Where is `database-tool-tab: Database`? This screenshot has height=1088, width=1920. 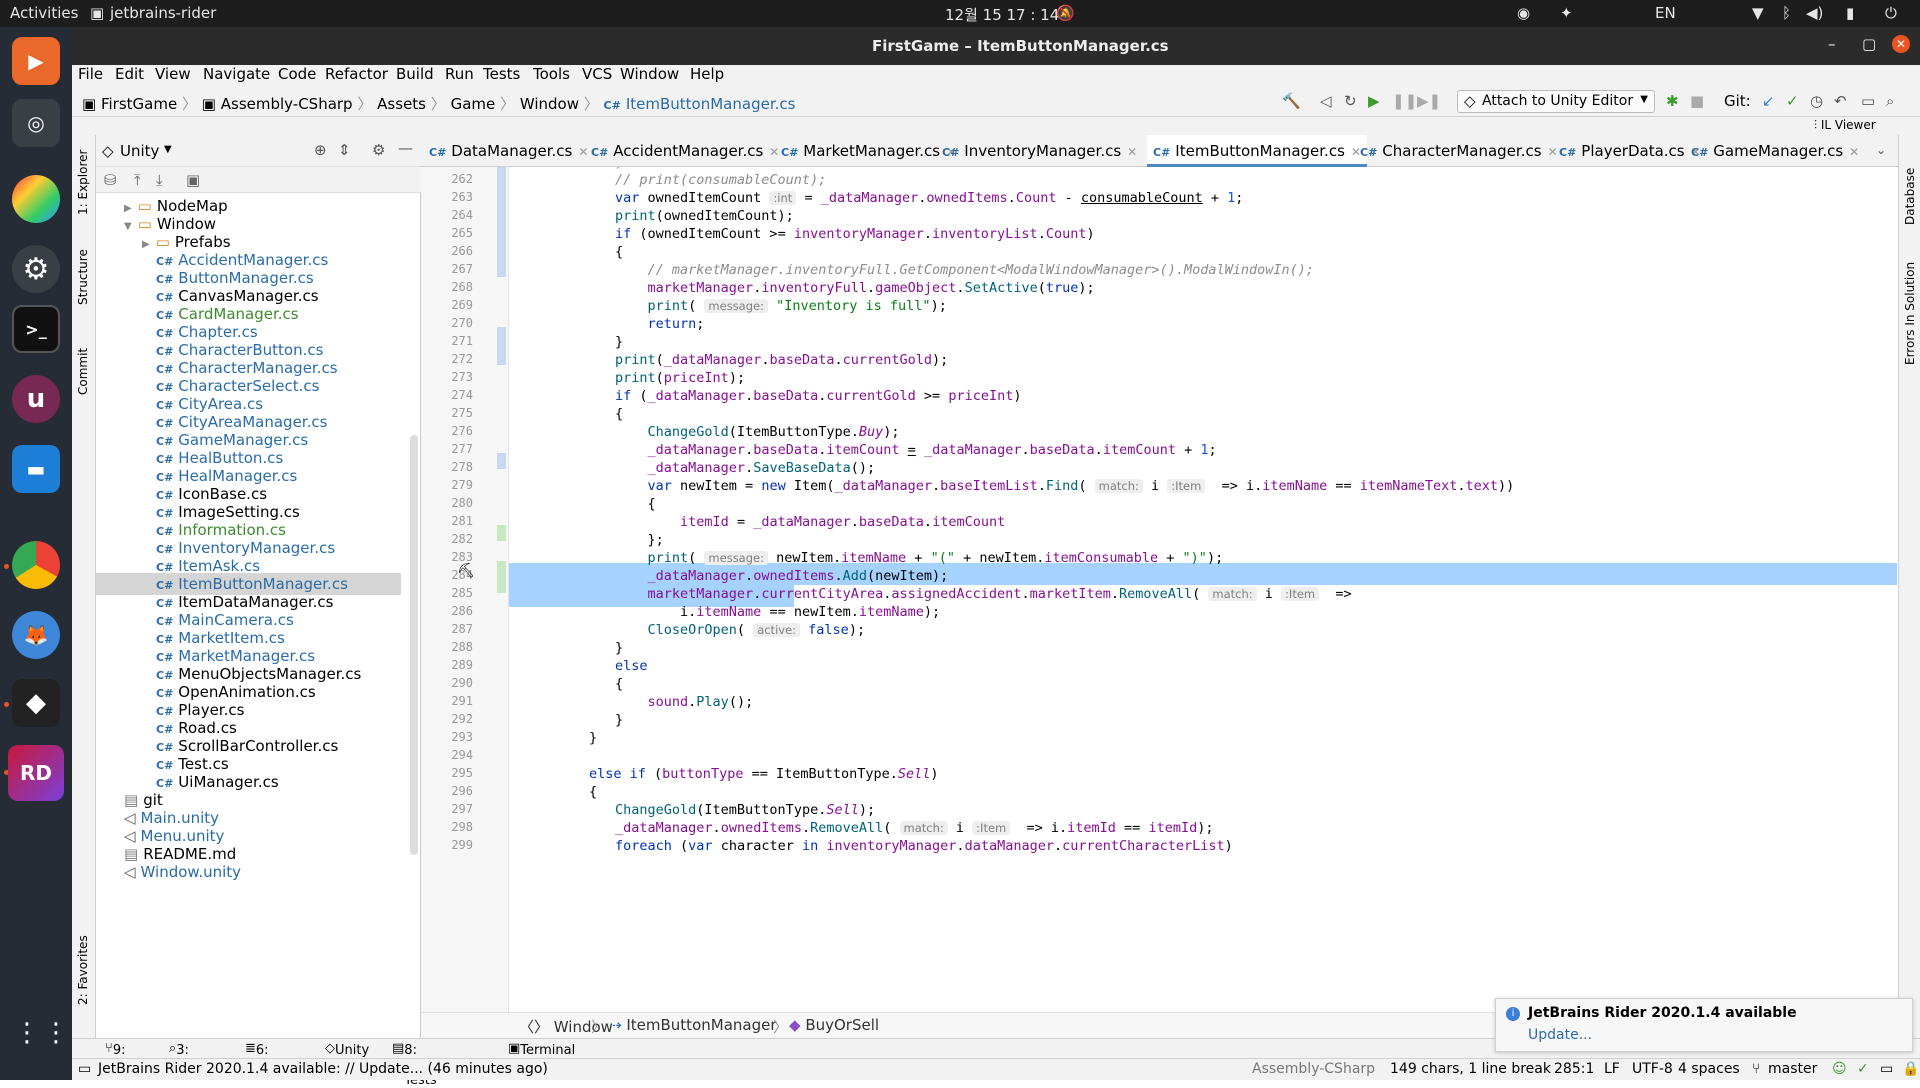
database-tool-tab: Database is located at coordinates (1910, 196).